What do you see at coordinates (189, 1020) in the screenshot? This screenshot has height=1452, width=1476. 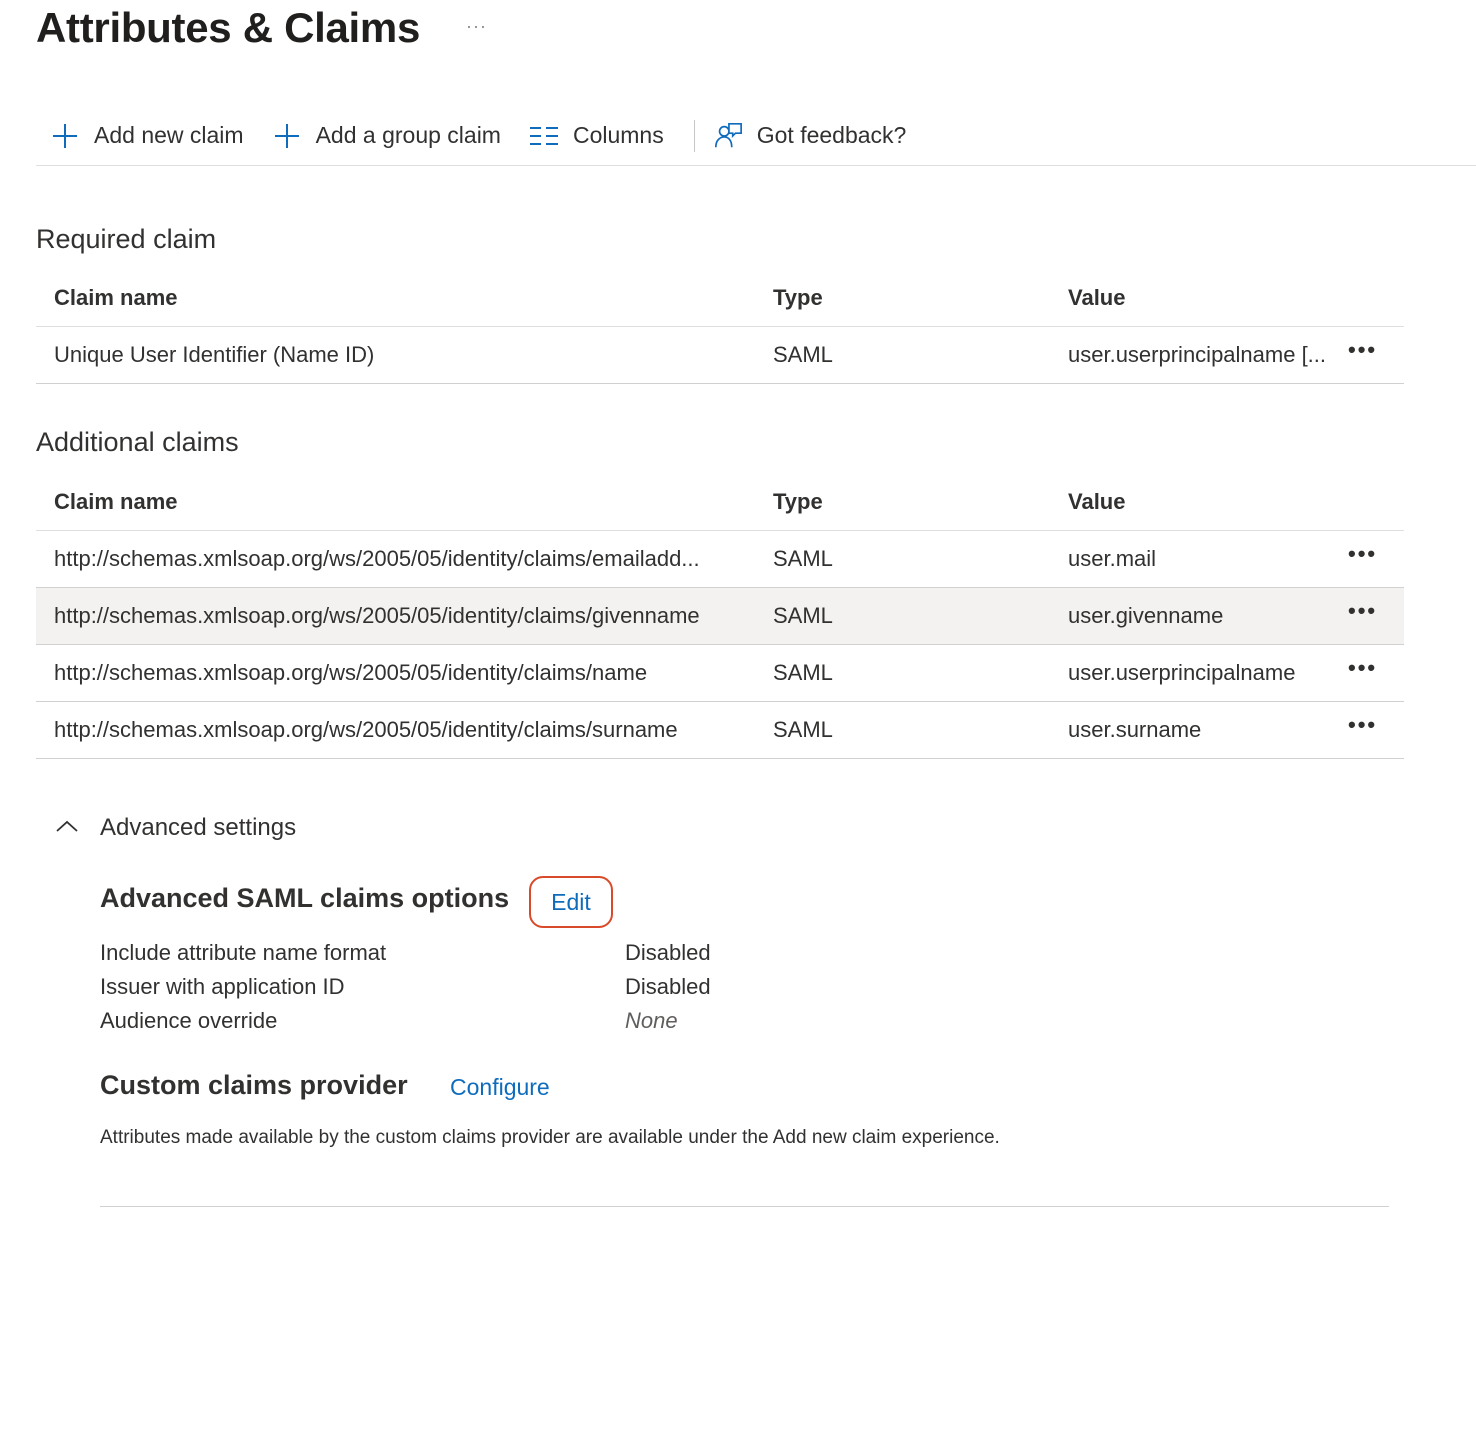 I see `option-label: Audience override` at bounding box center [189, 1020].